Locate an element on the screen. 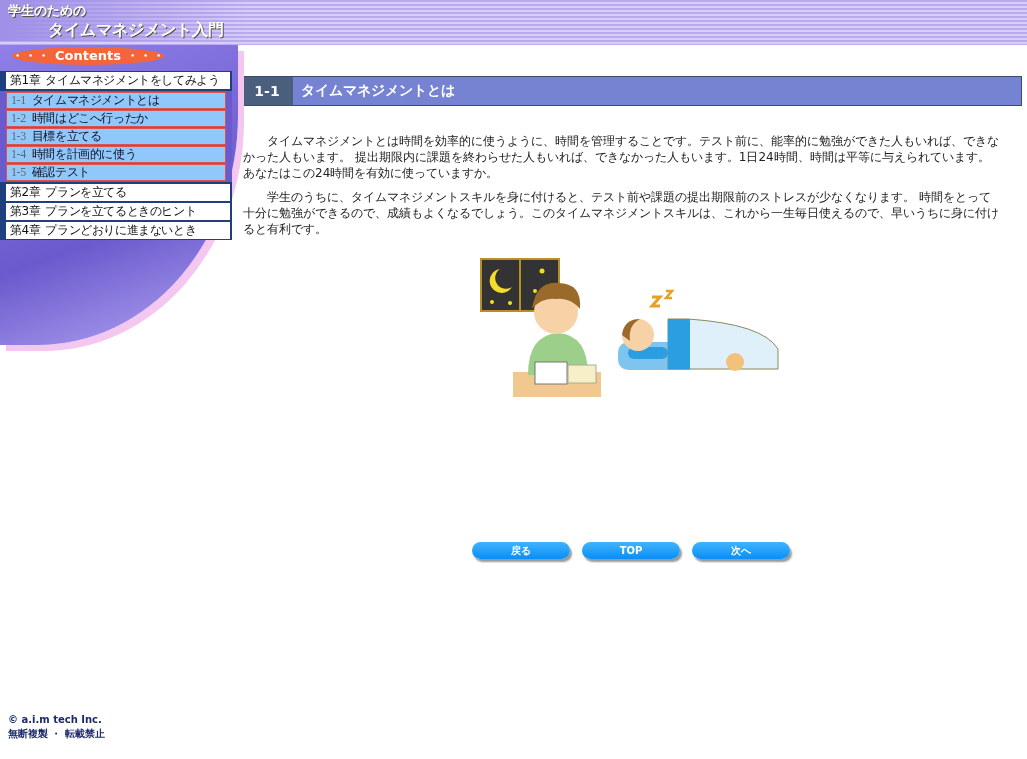 The width and height of the screenshot is (1027, 759). section-link: 1-3 目標を立てる is located at coordinates (116, 136).